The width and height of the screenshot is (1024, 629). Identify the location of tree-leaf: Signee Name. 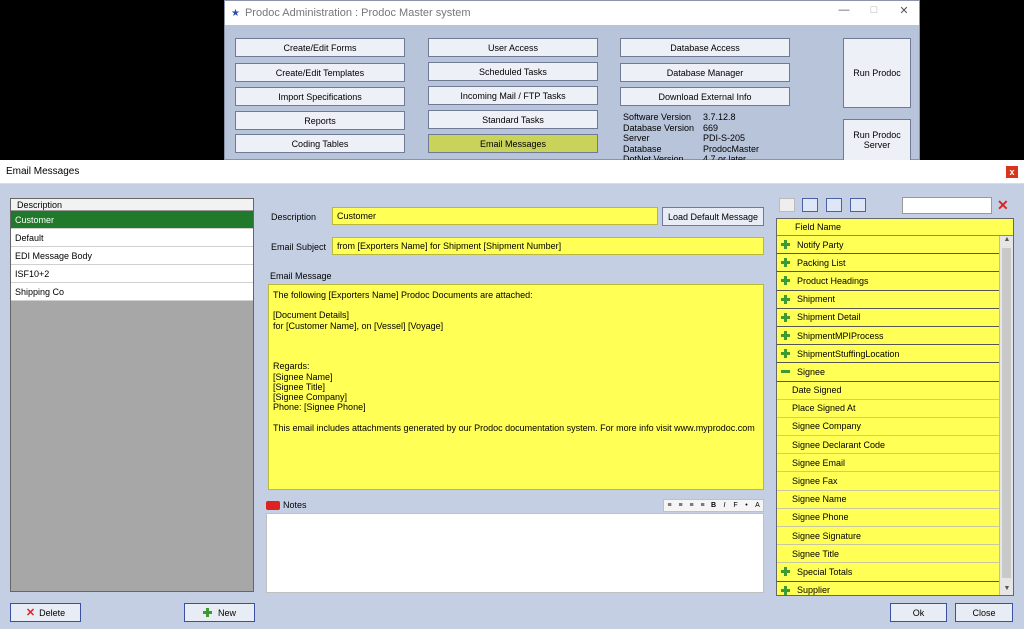
(888, 499).